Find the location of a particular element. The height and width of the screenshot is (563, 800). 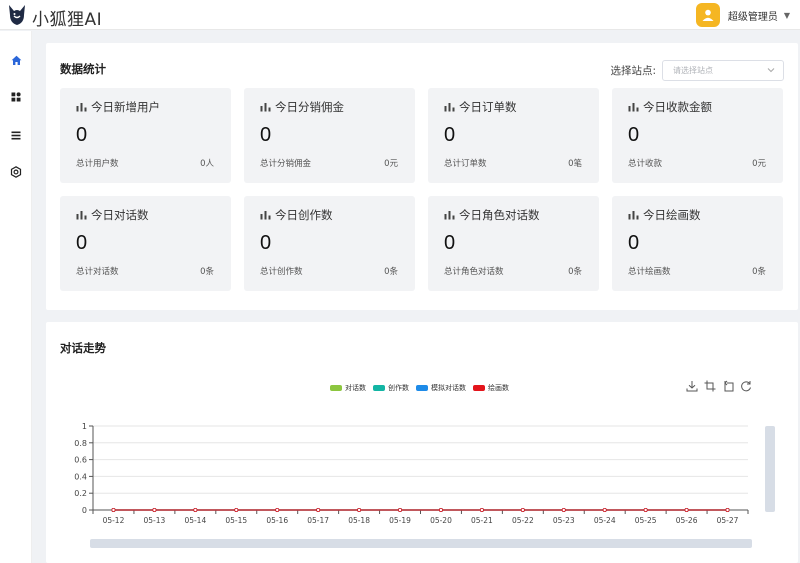

stats-title: 数据统计 is located at coordinates (83, 69).